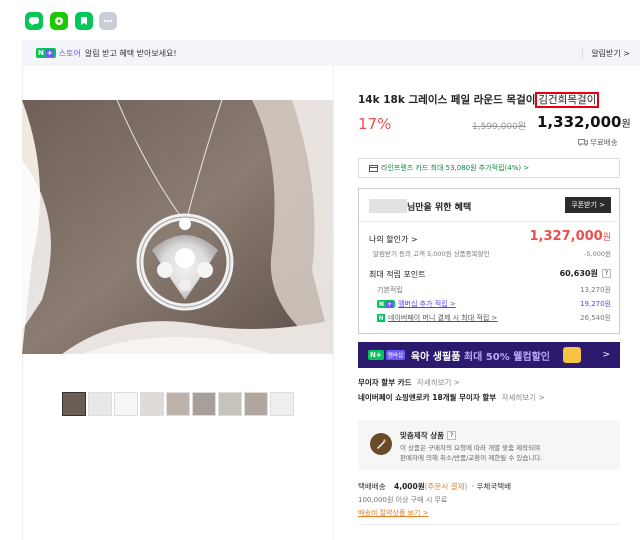  I want to click on more-icon, so click(108, 21).